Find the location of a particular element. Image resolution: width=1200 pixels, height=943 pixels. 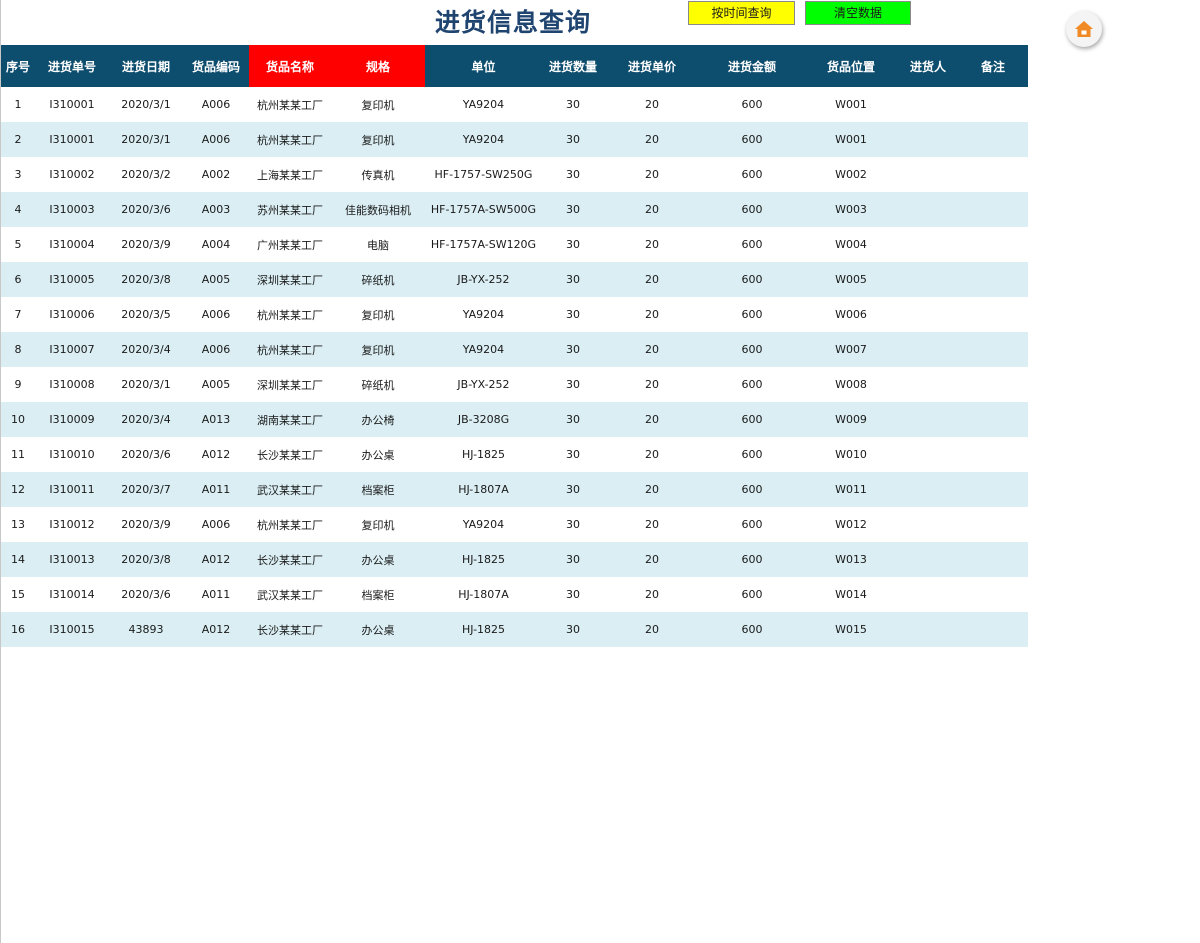

table-cell: 办公椅 is located at coordinates (378, 419).